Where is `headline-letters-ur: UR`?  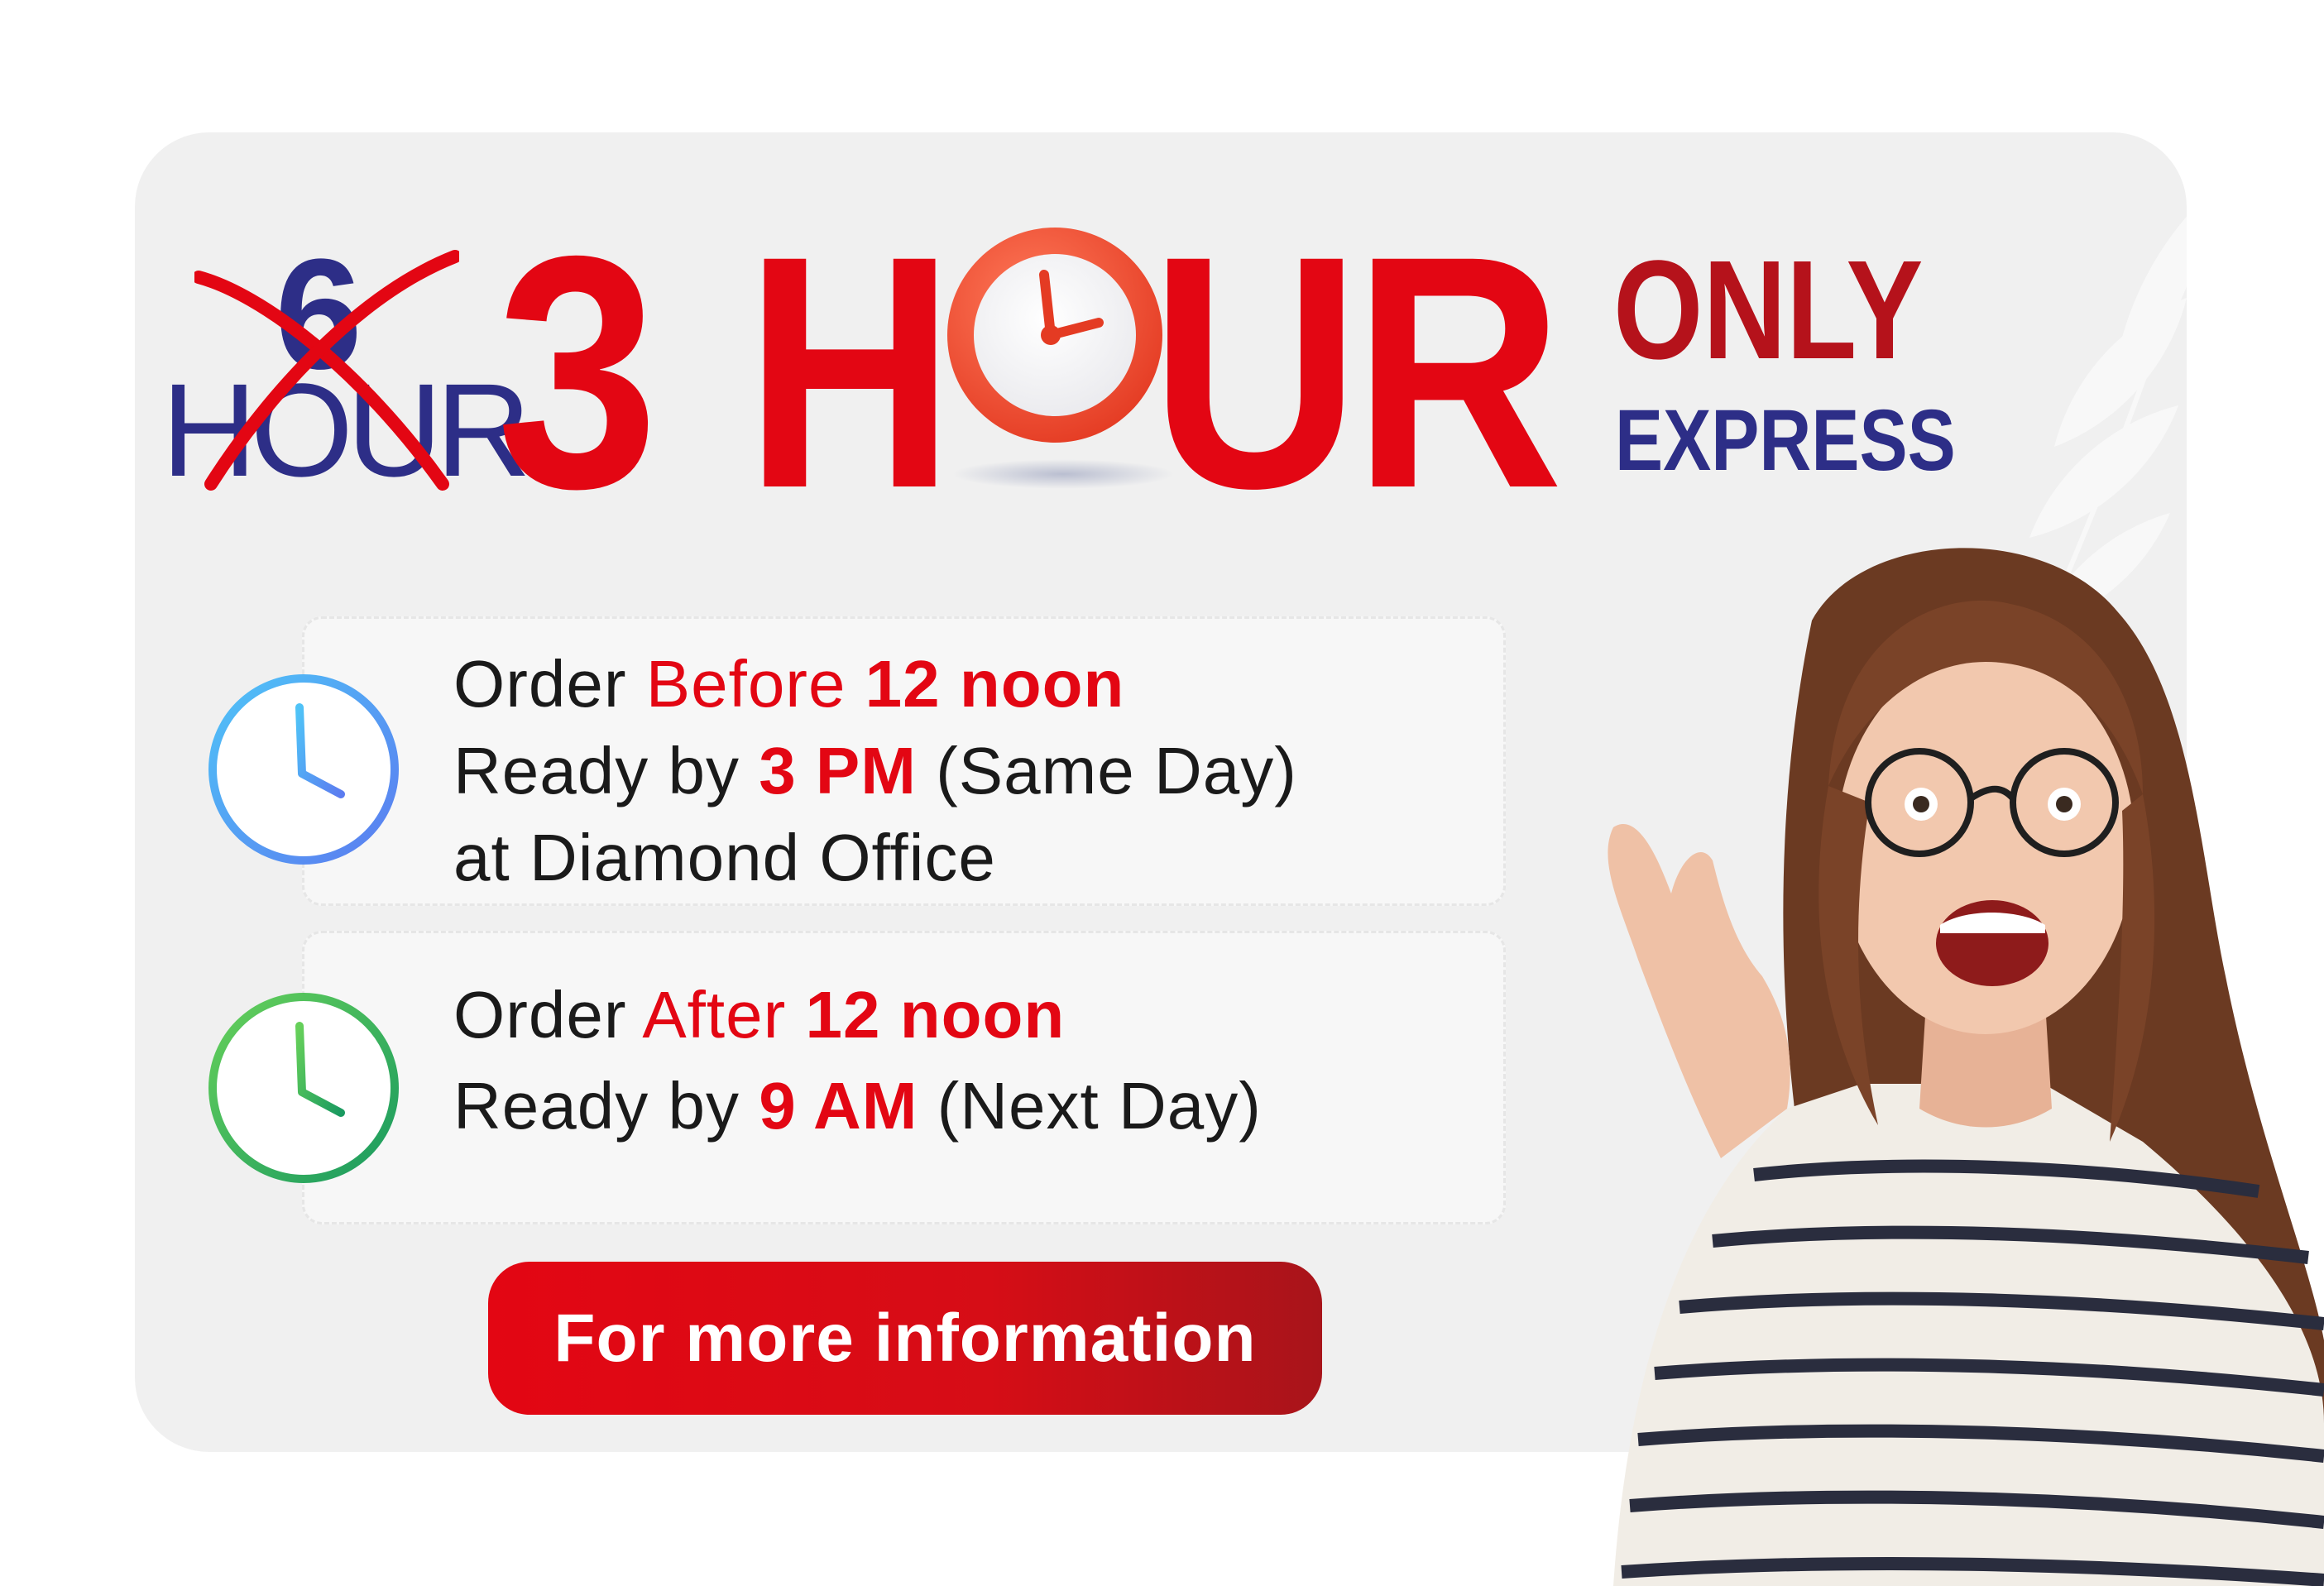 headline-letters-ur: UR is located at coordinates (1357, 372).